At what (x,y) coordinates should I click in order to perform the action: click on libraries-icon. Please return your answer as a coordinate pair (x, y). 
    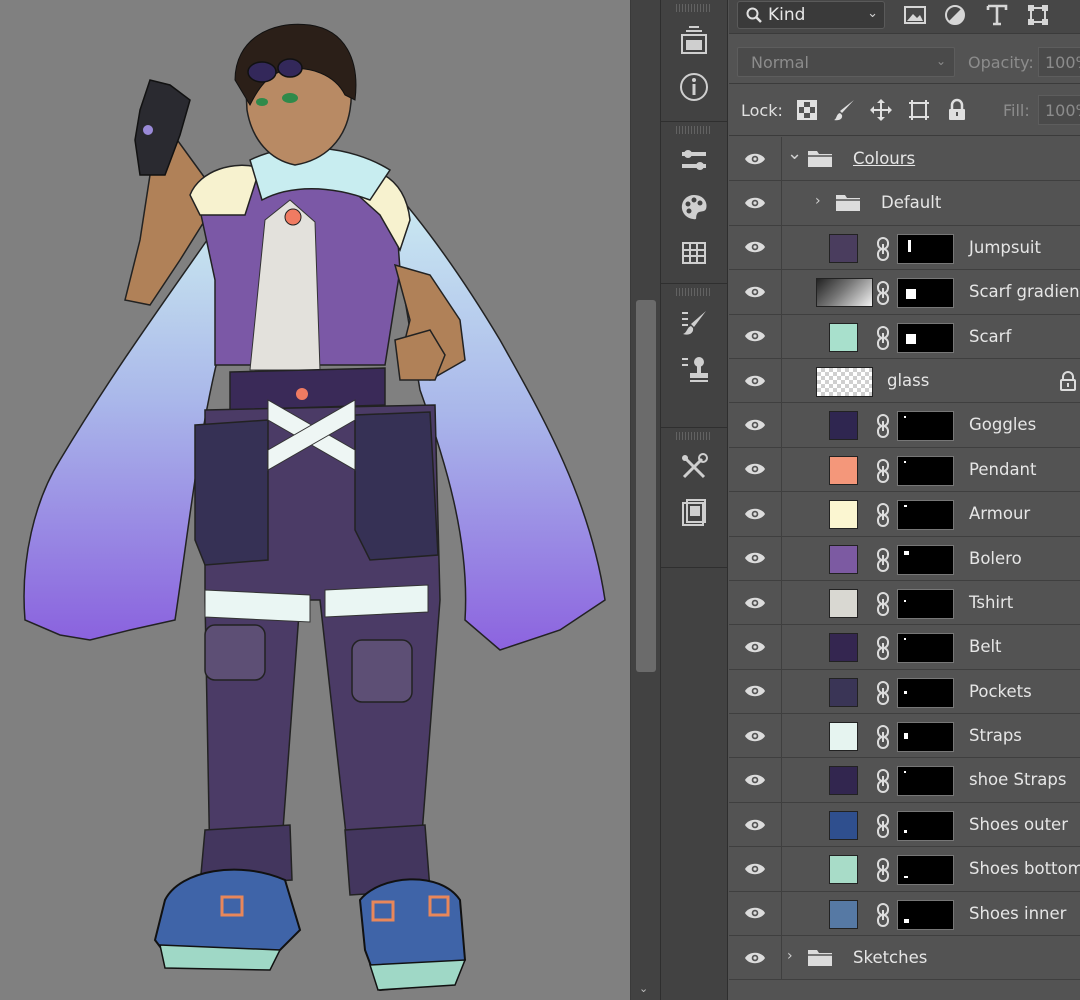
    Looking at the image, I should click on (694, 513).